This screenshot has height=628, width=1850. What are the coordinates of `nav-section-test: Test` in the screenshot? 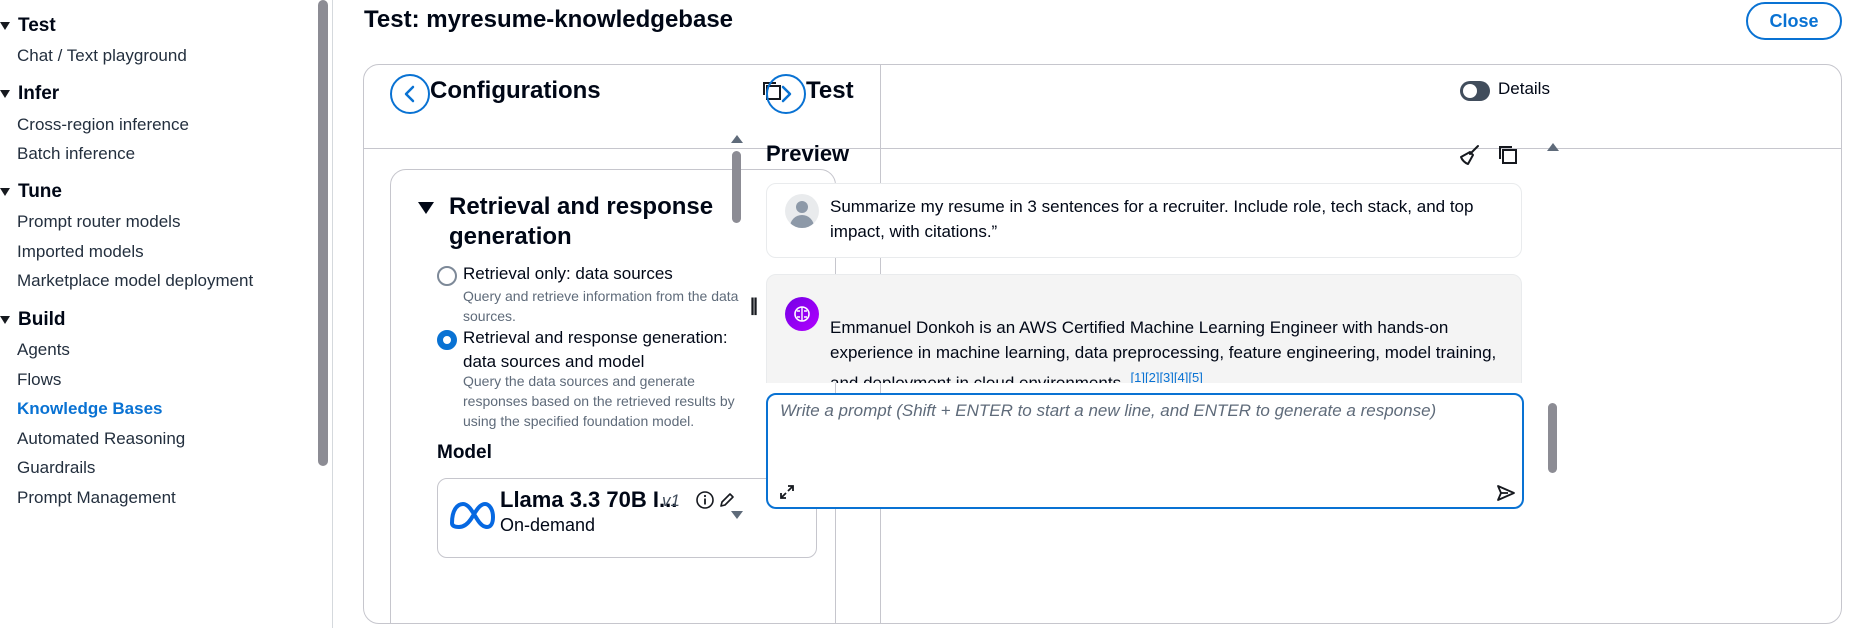 It's located at (28, 26).